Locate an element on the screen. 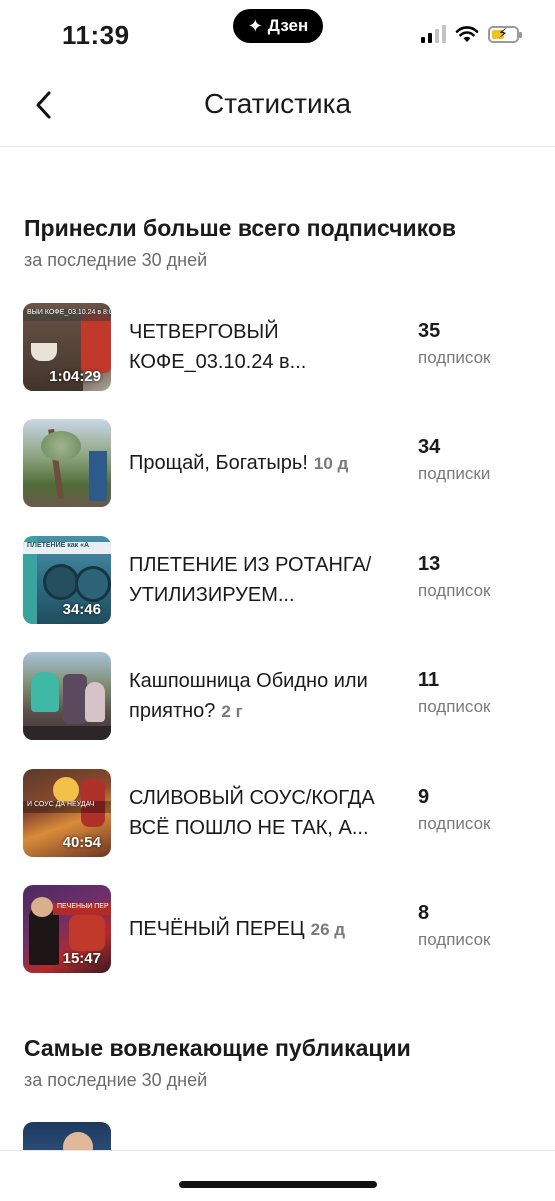  home-indicator is located at coordinates (278, 1184).